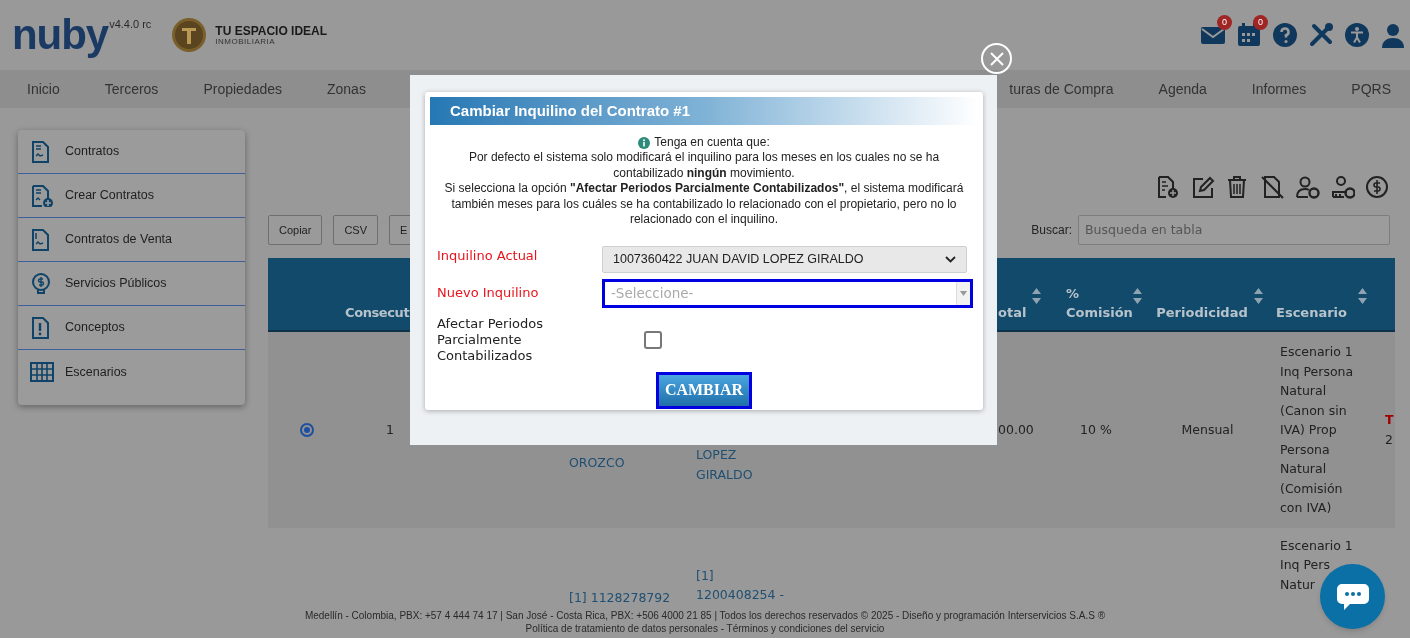 This screenshot has width=1410, height=638. I want to click on chevron-down-icon, so click(950, 259).